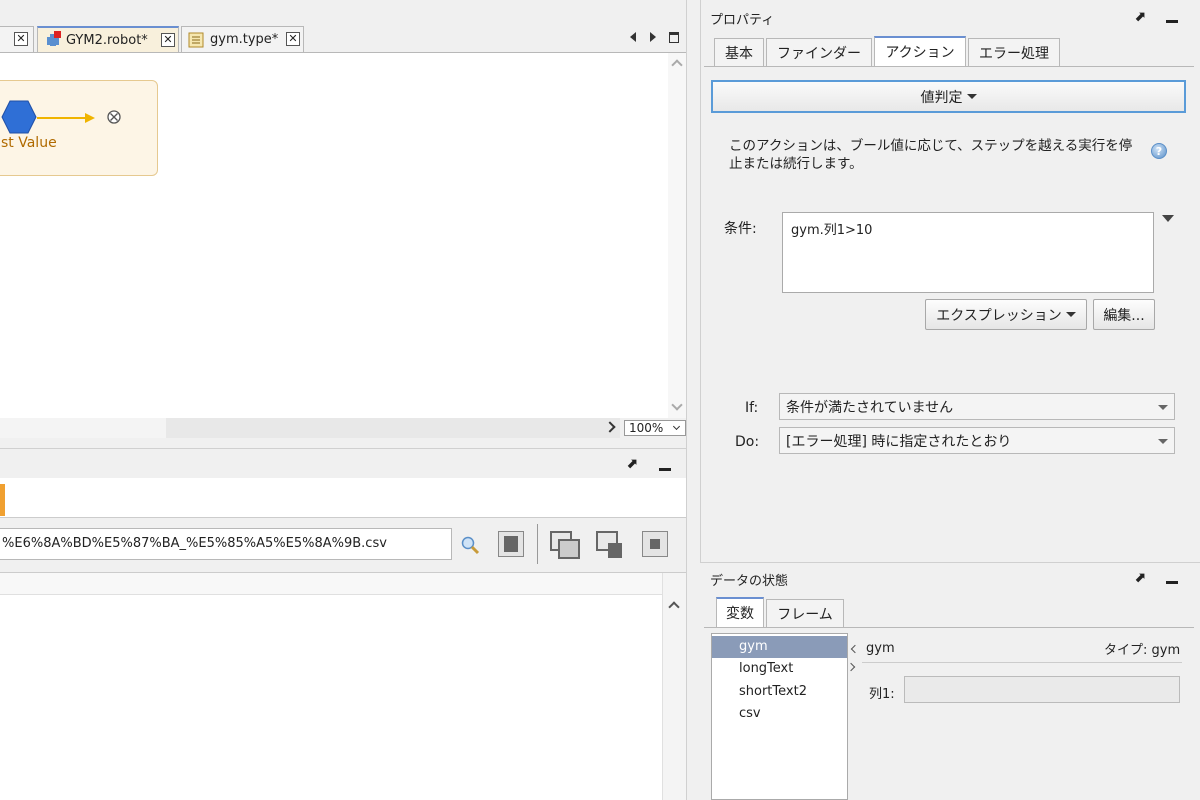  I want to click on toolbar-separator, so click(537, 544).